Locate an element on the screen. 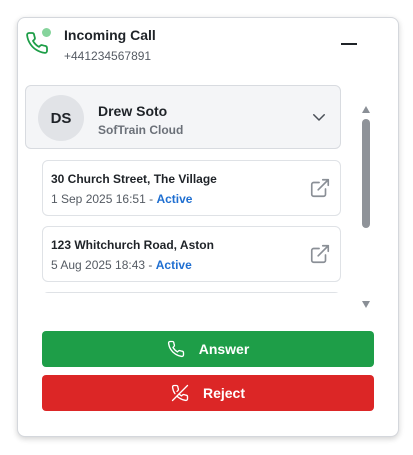 This screenshot has width=413, height=455. session-meta: 5 Aug 2025 18:43 - Active is located at coordinates (121, 265).